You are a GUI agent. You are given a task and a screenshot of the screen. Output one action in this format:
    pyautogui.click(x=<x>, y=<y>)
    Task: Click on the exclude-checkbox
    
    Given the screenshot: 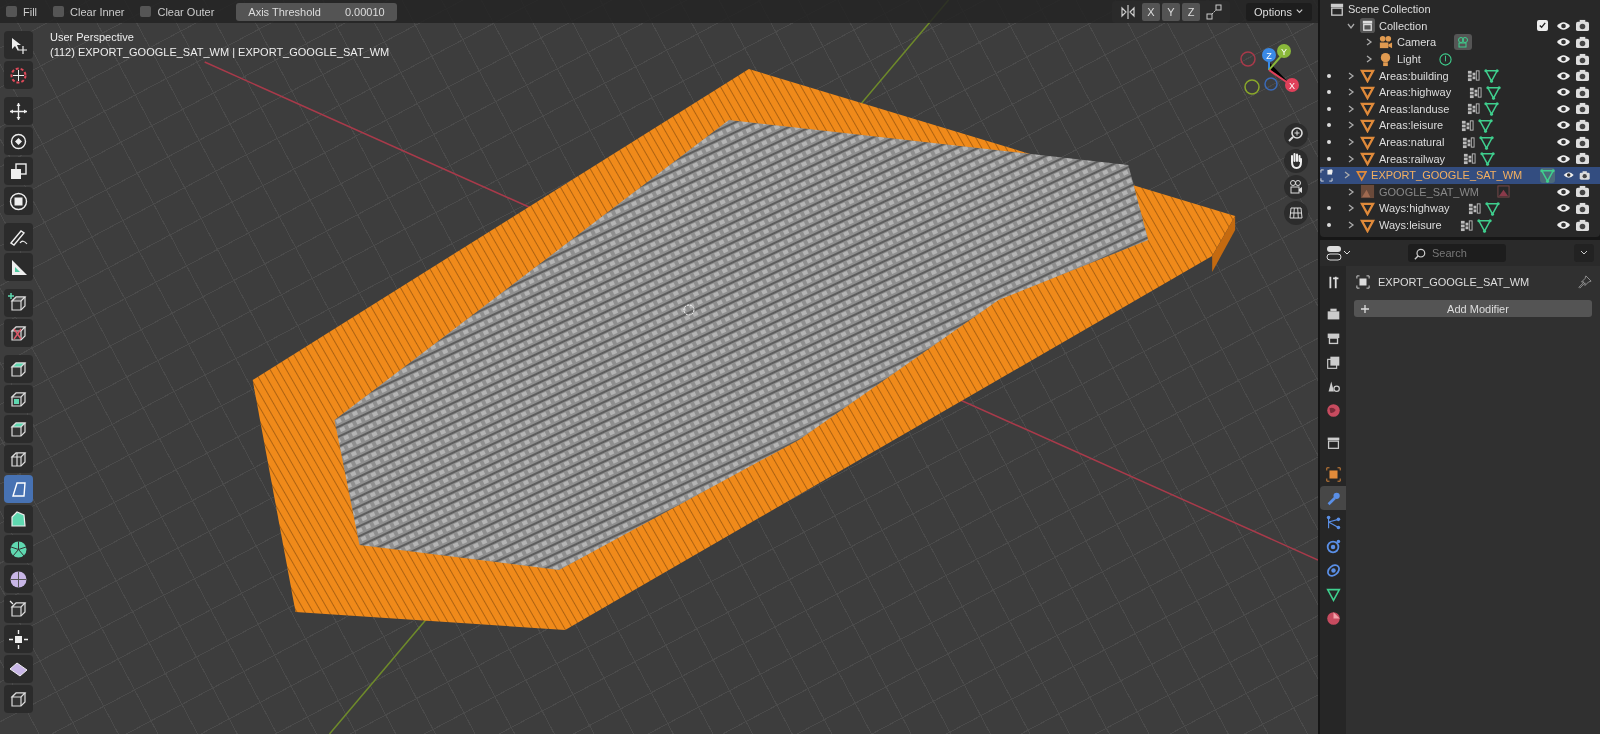 What is the action you would take?
    pyautogui.click(x=1542, y=26)
    